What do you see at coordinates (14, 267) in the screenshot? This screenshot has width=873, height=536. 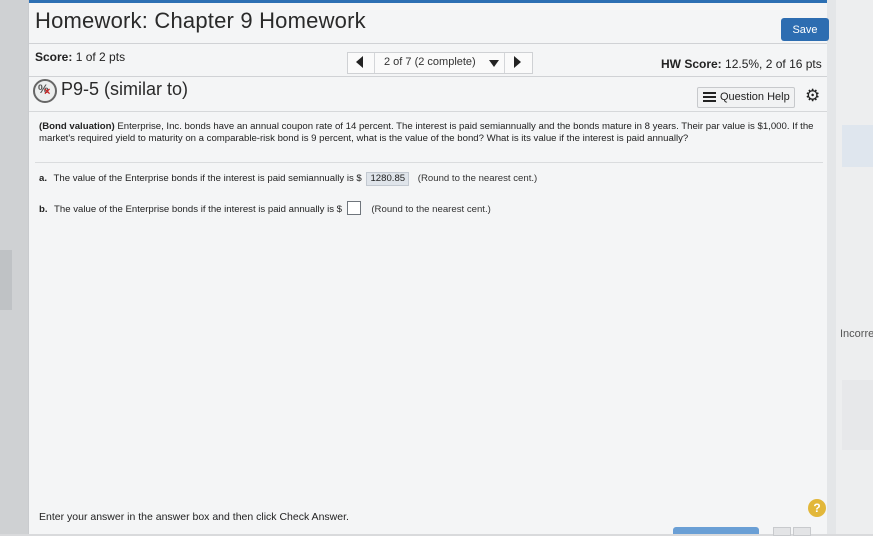 I see `left-background-edge` at bounding box center [14, 267].